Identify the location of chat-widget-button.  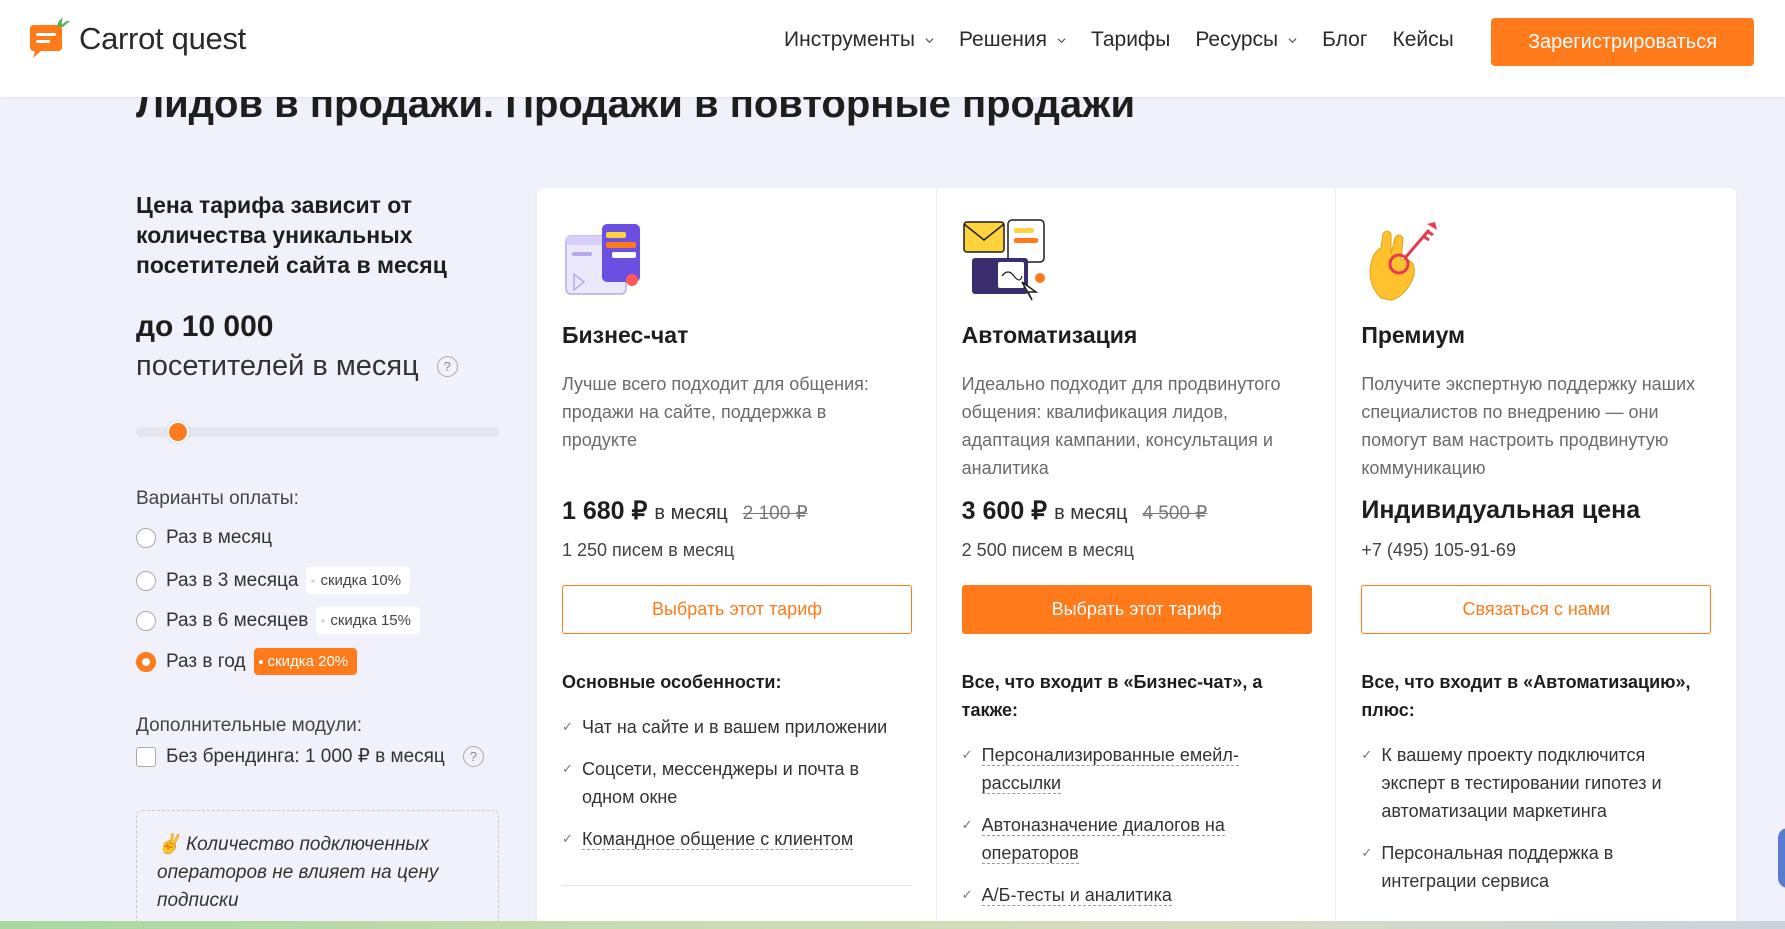
(1781, 858).